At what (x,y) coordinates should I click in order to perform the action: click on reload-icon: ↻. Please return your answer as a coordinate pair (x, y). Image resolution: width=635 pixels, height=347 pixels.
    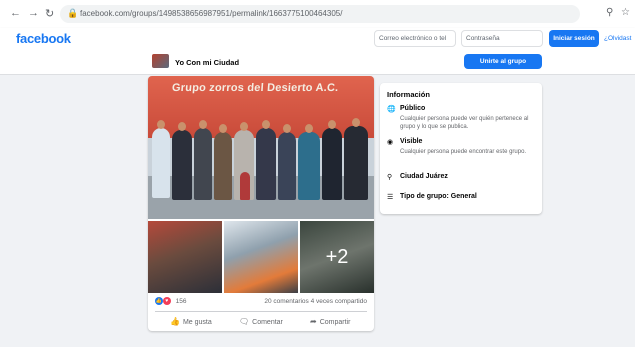
    Looking at the image, I should click on (49, 13).